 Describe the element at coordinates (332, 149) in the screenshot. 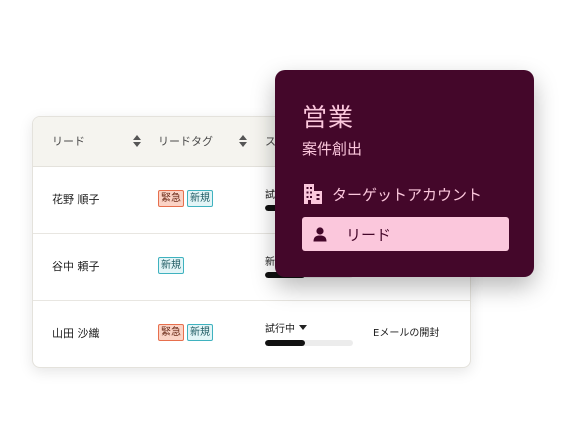

I see `menu-subtitle: 案件創出` at that location.